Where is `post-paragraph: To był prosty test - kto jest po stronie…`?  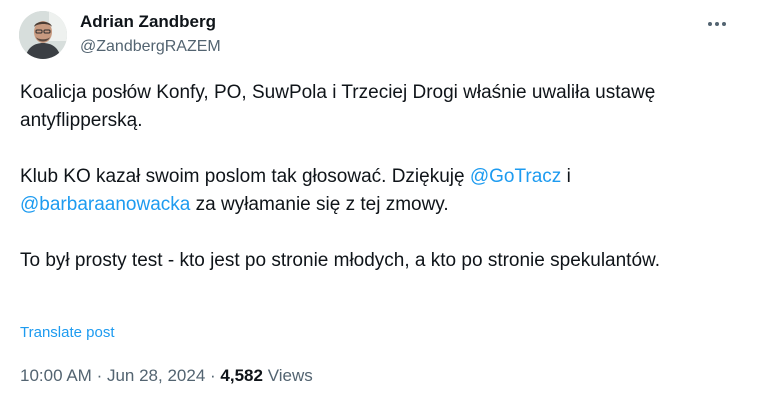
post-paragraph: To był prosty test - kto jest po stronie… is located at coordinates (340, 260).